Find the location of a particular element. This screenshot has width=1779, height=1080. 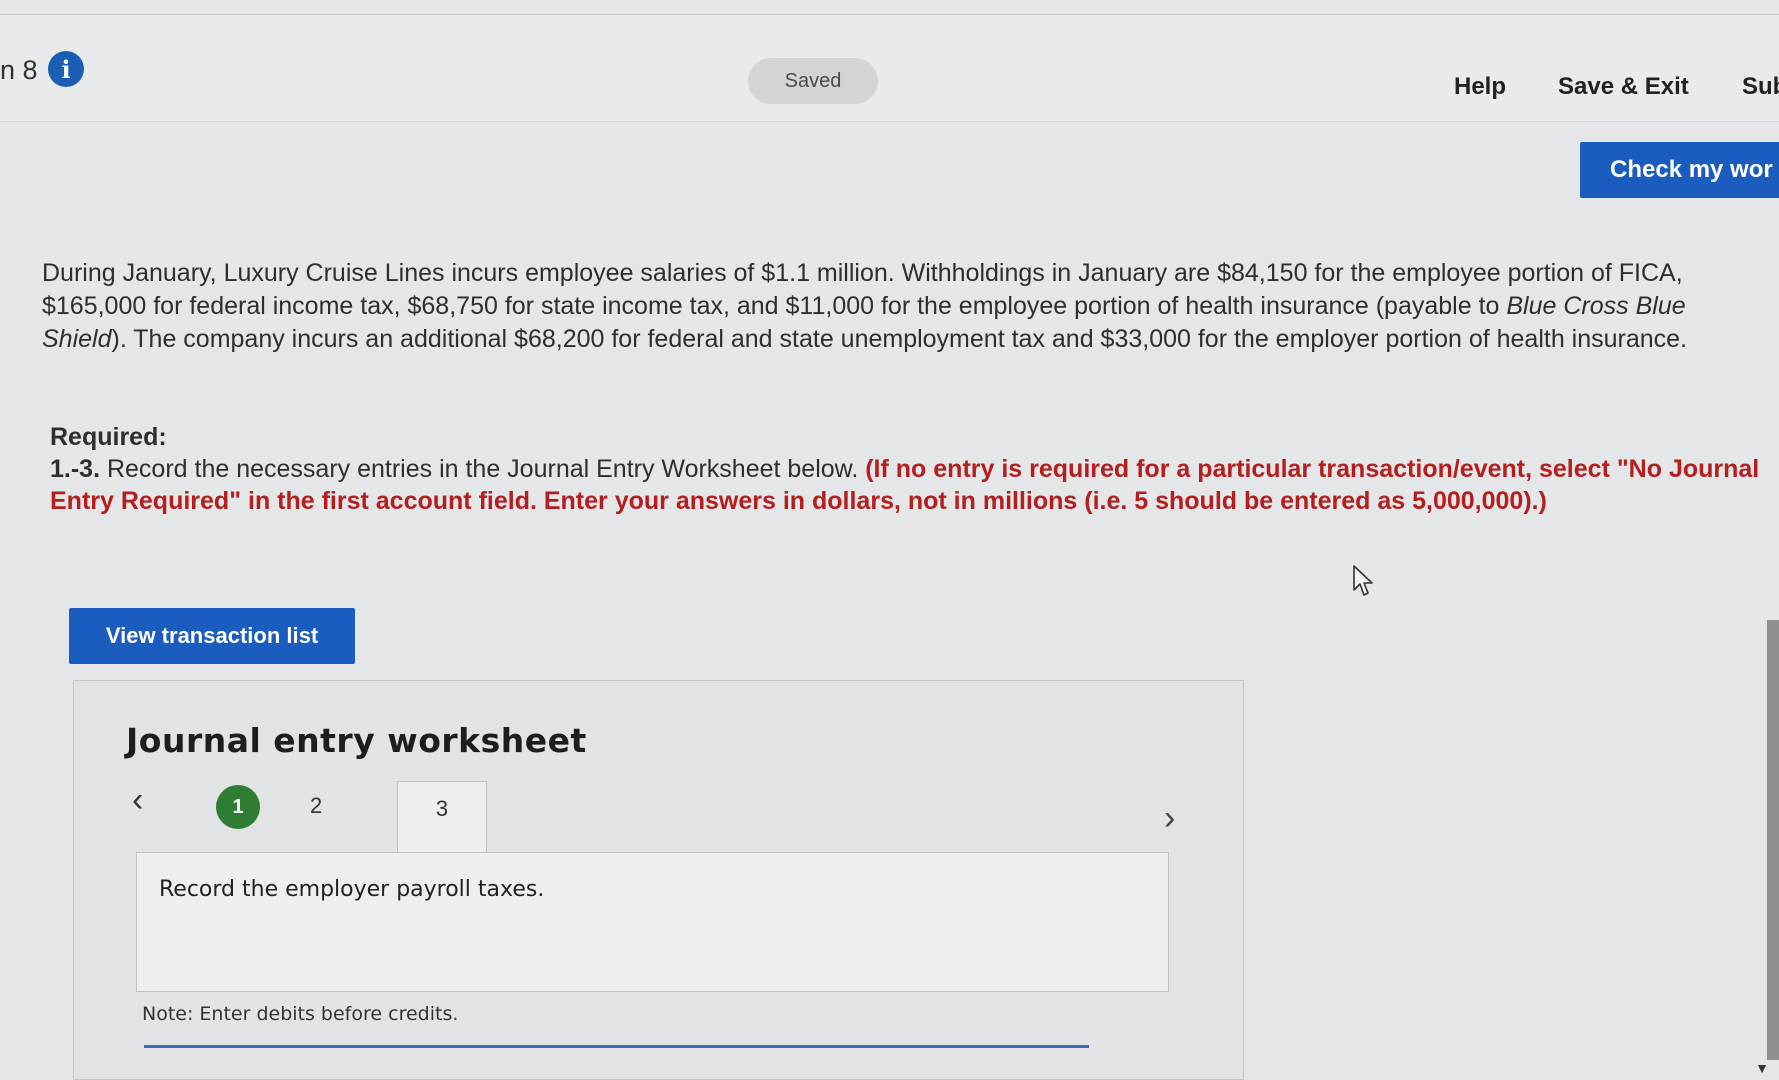

mouse-cursor-icon is located at coordinates (1363, 580).